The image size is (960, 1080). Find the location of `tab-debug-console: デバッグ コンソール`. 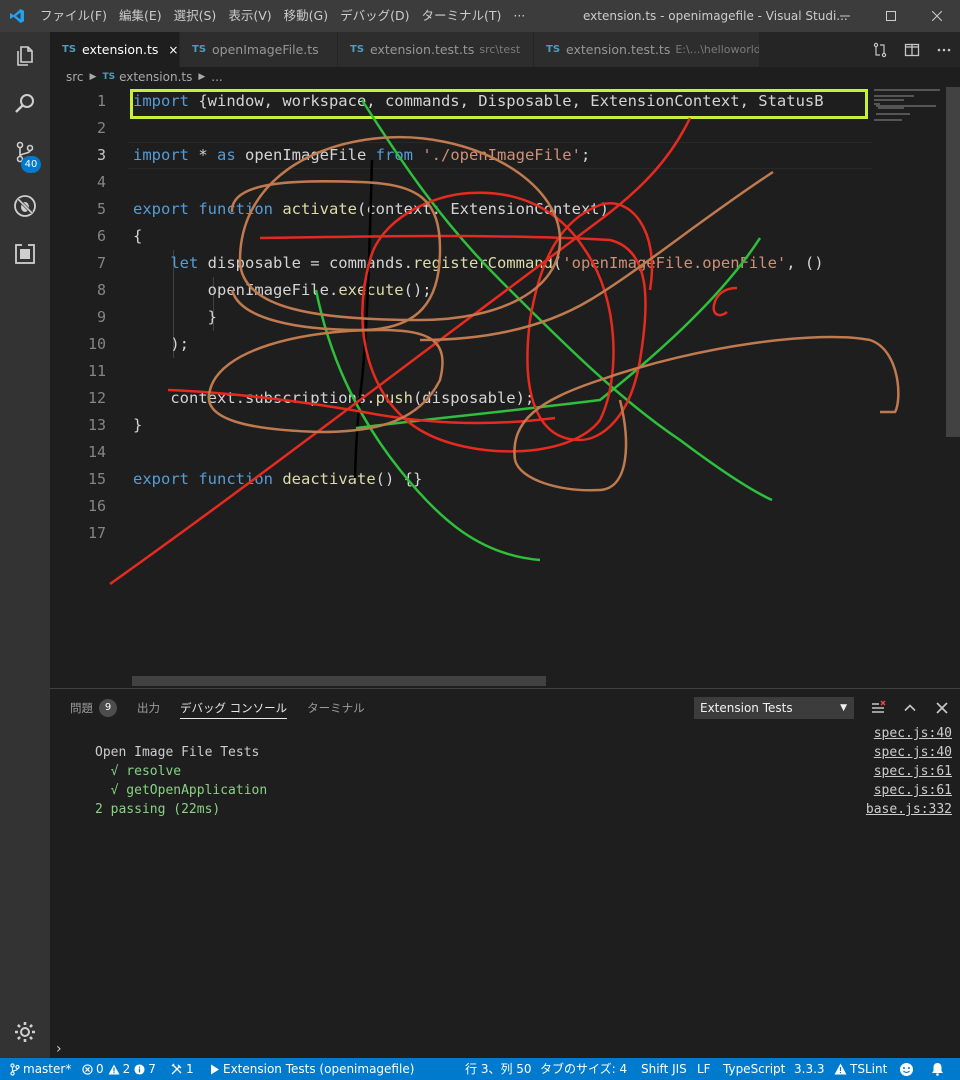

tab-debug-console: デバッグ コンソール is located at coordinates (234, 708).